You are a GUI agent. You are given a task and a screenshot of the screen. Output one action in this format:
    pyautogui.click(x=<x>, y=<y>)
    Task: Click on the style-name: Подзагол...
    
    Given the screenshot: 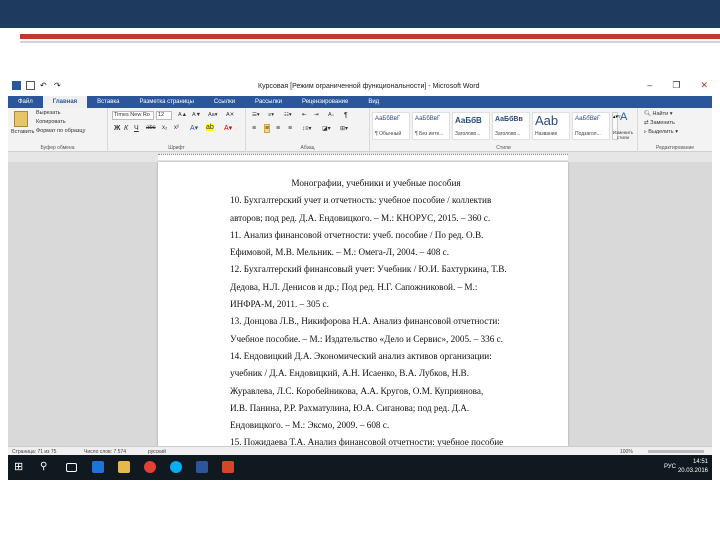 What is the action you would take?
    pyautogui.click(x=588, y=134)
    